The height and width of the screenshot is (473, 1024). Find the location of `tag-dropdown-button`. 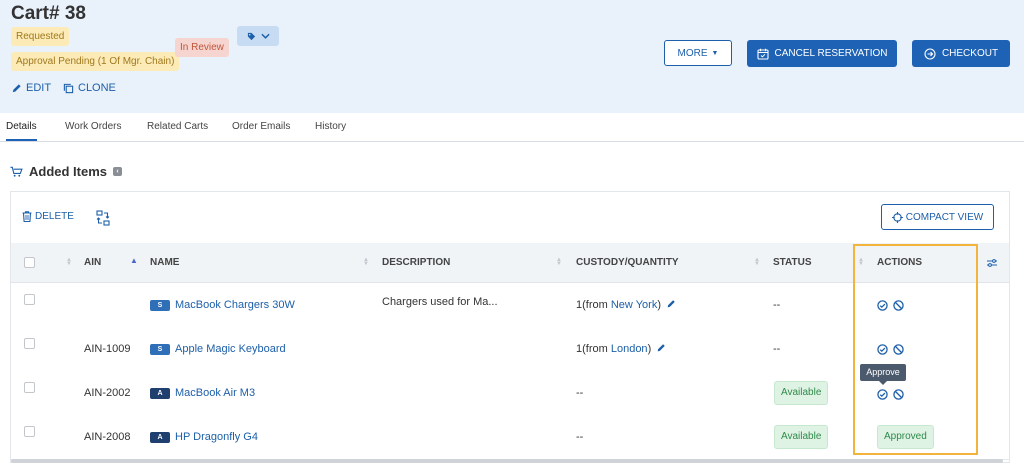

tag-dropdown-button is located at coordinates (258, 36).